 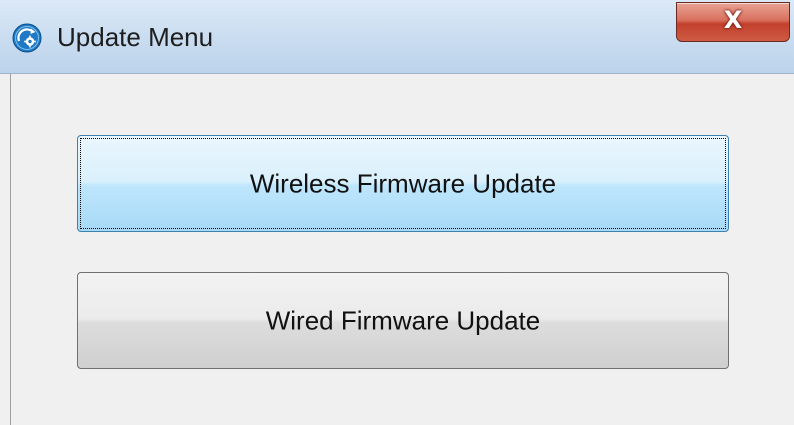 What do you see at coordinates (27, 38) in the screenshot?
I see `update-gear-icon` at bounding box center [27, 38].